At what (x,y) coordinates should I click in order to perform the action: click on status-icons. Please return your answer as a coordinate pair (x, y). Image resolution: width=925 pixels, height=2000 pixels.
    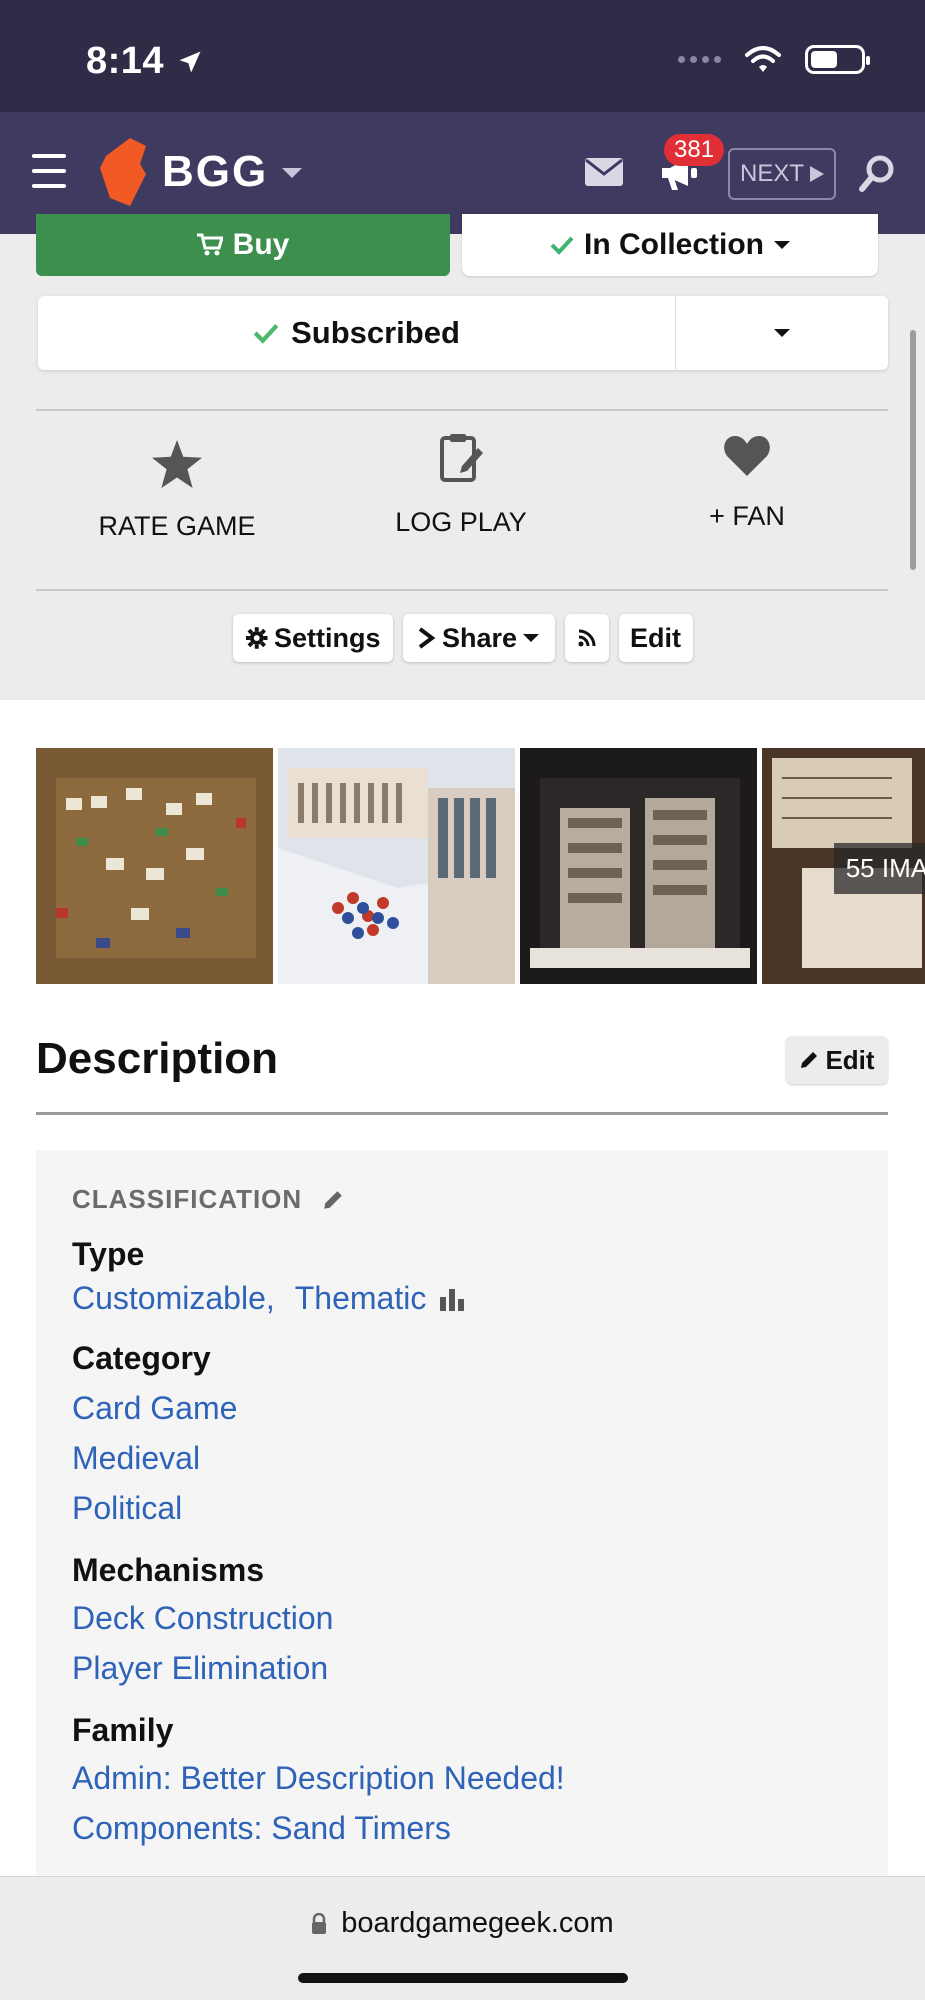
    Looking at the image, I should click on (774, 59).